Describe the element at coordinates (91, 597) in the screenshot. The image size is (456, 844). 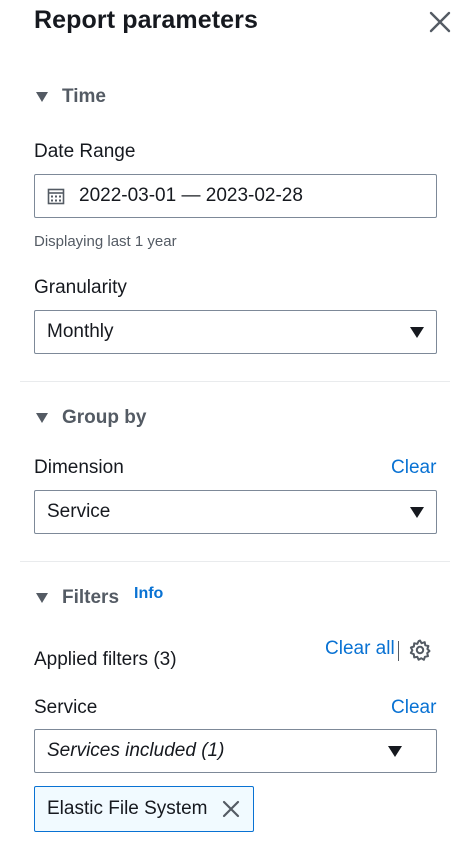
I see `filters-section-heading: Filters` at that location.